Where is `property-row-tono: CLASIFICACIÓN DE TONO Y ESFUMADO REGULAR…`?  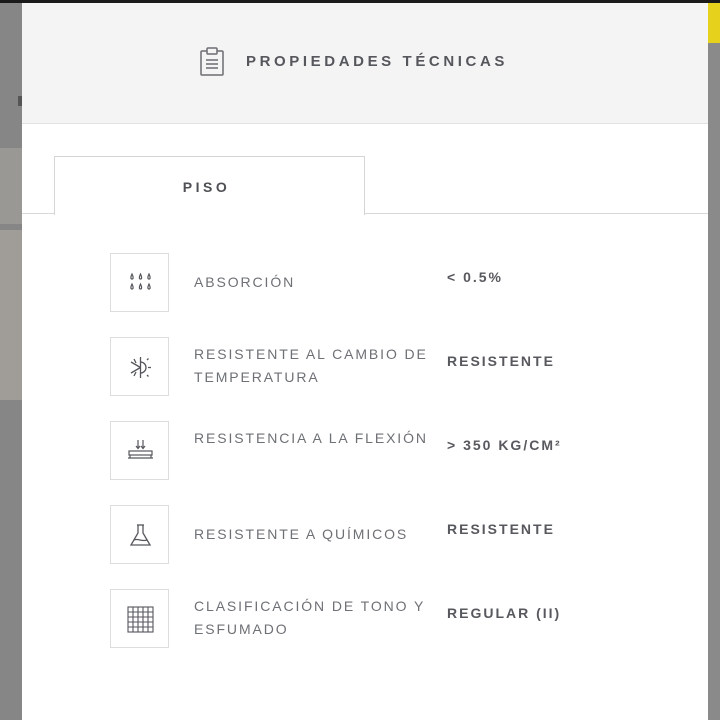 property-row-tono: CLASIFICACIÓN DE TONO Y ESFUMADO REGULAR… is located at coordinates (390, 619).